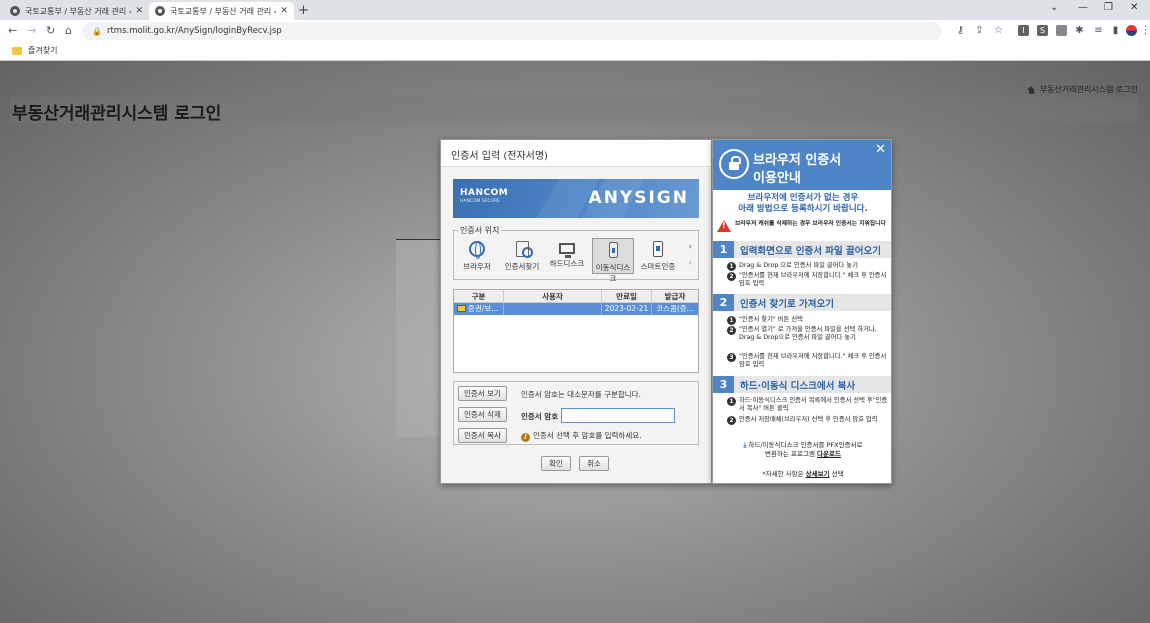 Image resolution: width=1150 pixels, height=623 pixels. What do you see at coordinates (802, 204) in the screenshot?
I see `guide-lead: 브라우저에 인증서가 없는 경우 아래 방법으로 등록하시기 바랍니다.` at bounding box center [802, 204].